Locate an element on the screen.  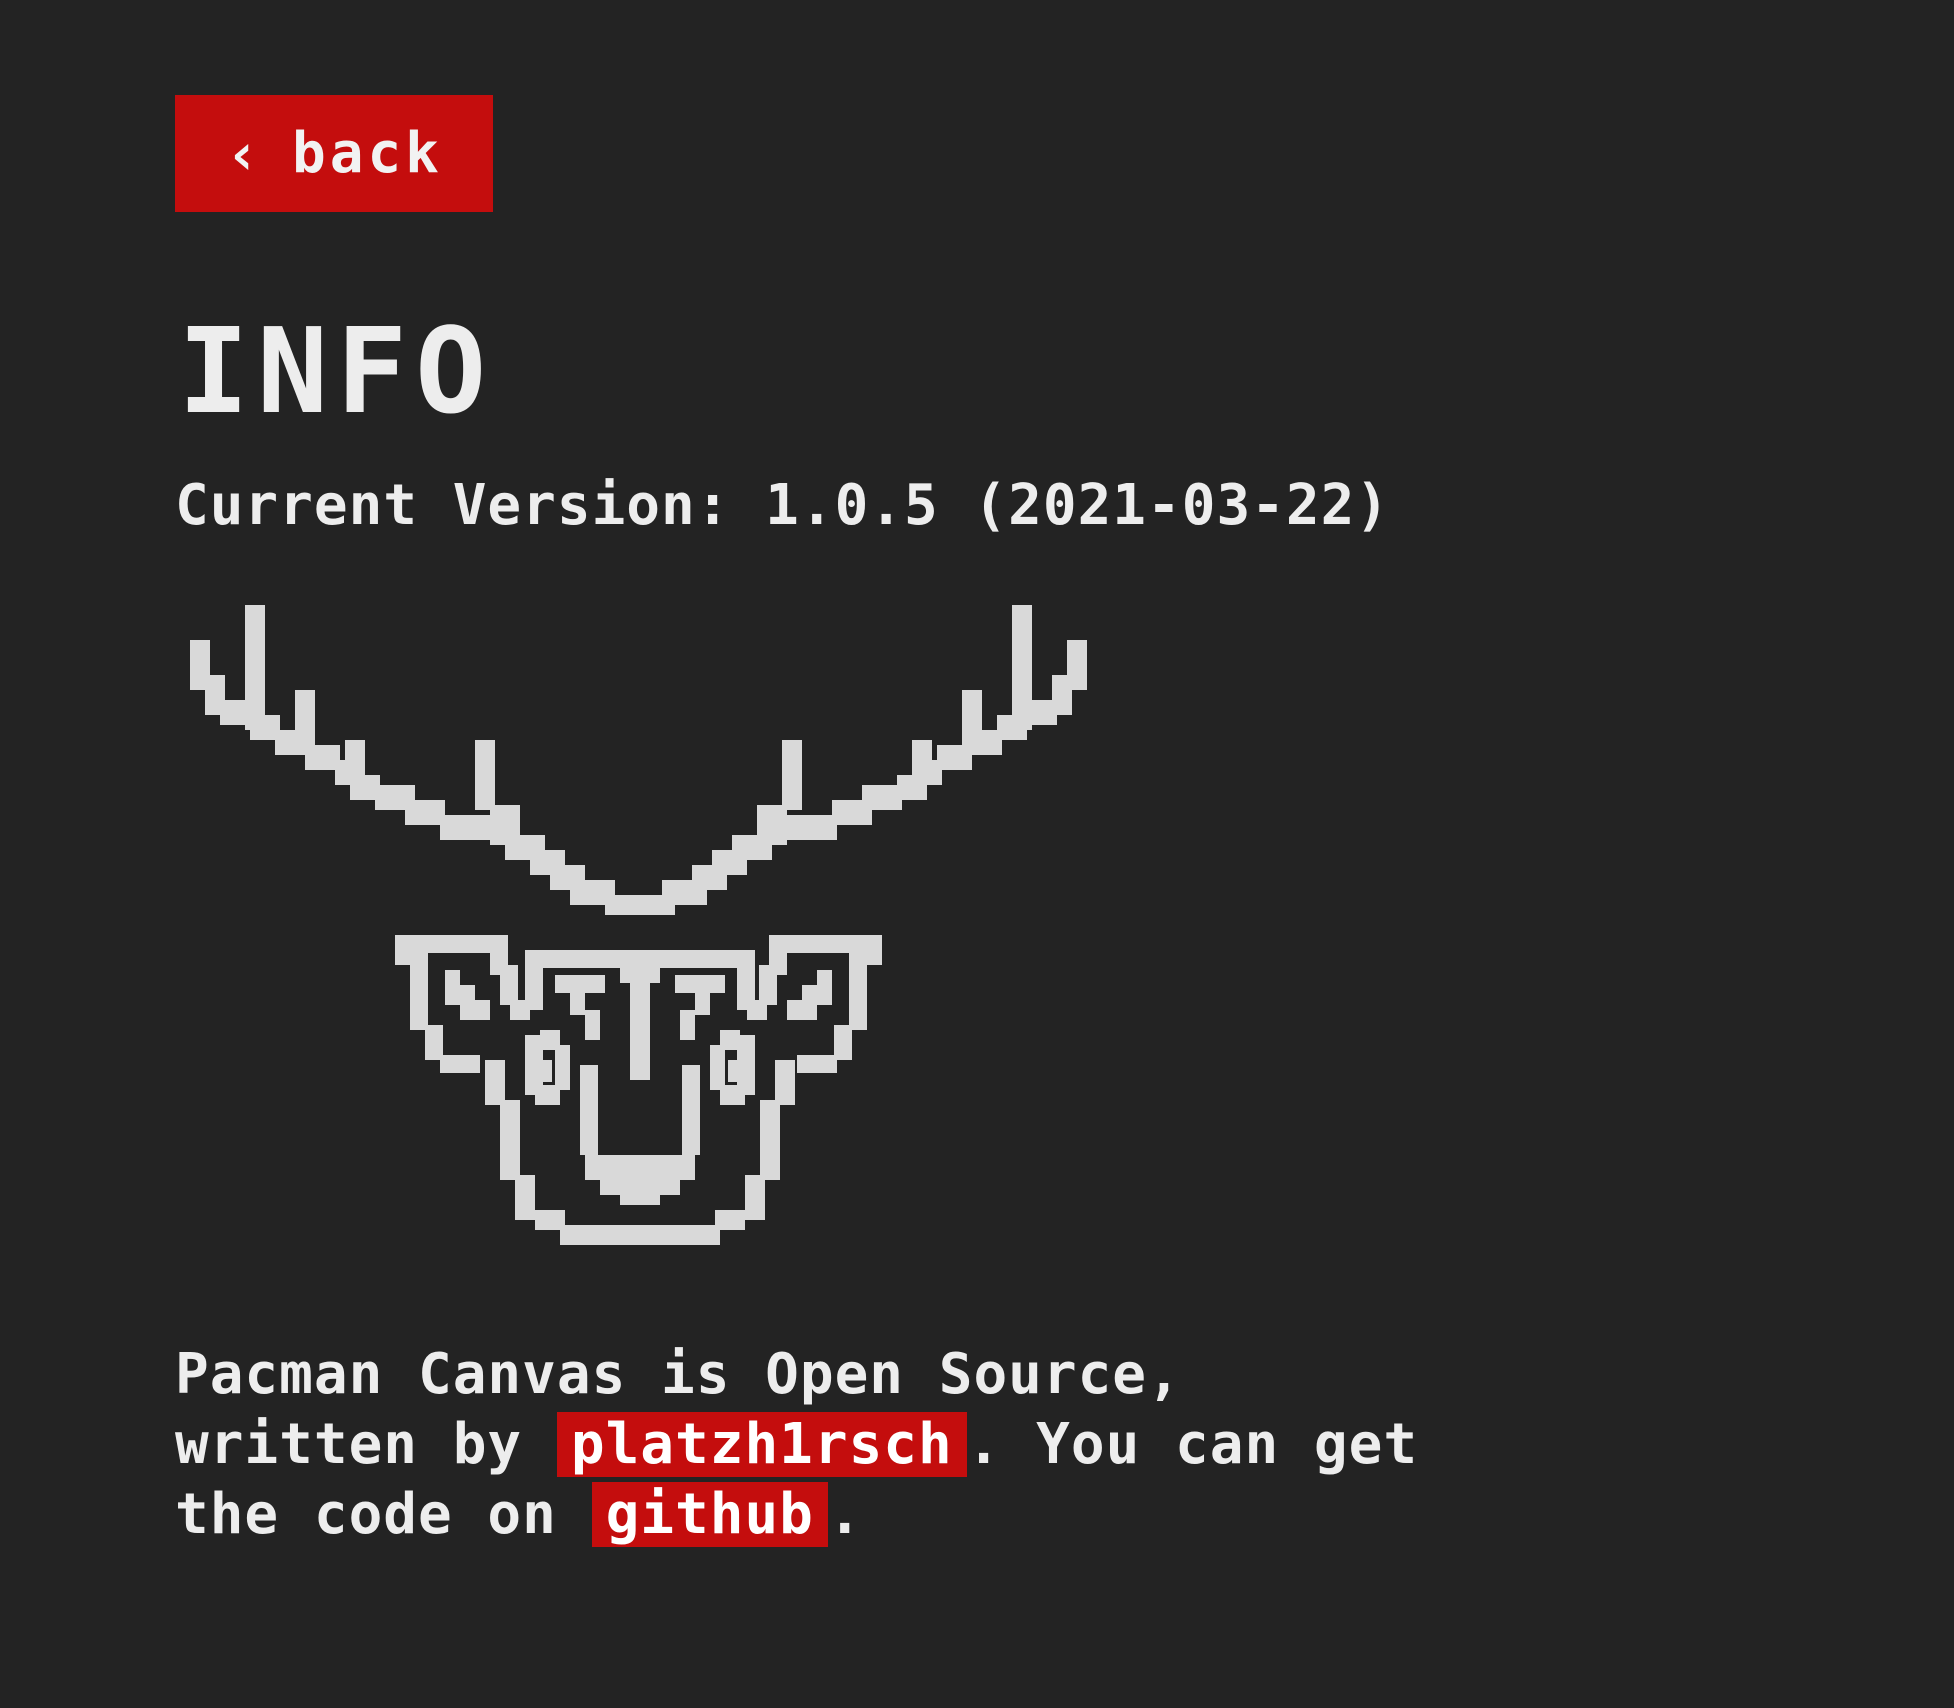
version-value: 1.0.5 (2021-03-22) is located at coordinates (1078, 505).